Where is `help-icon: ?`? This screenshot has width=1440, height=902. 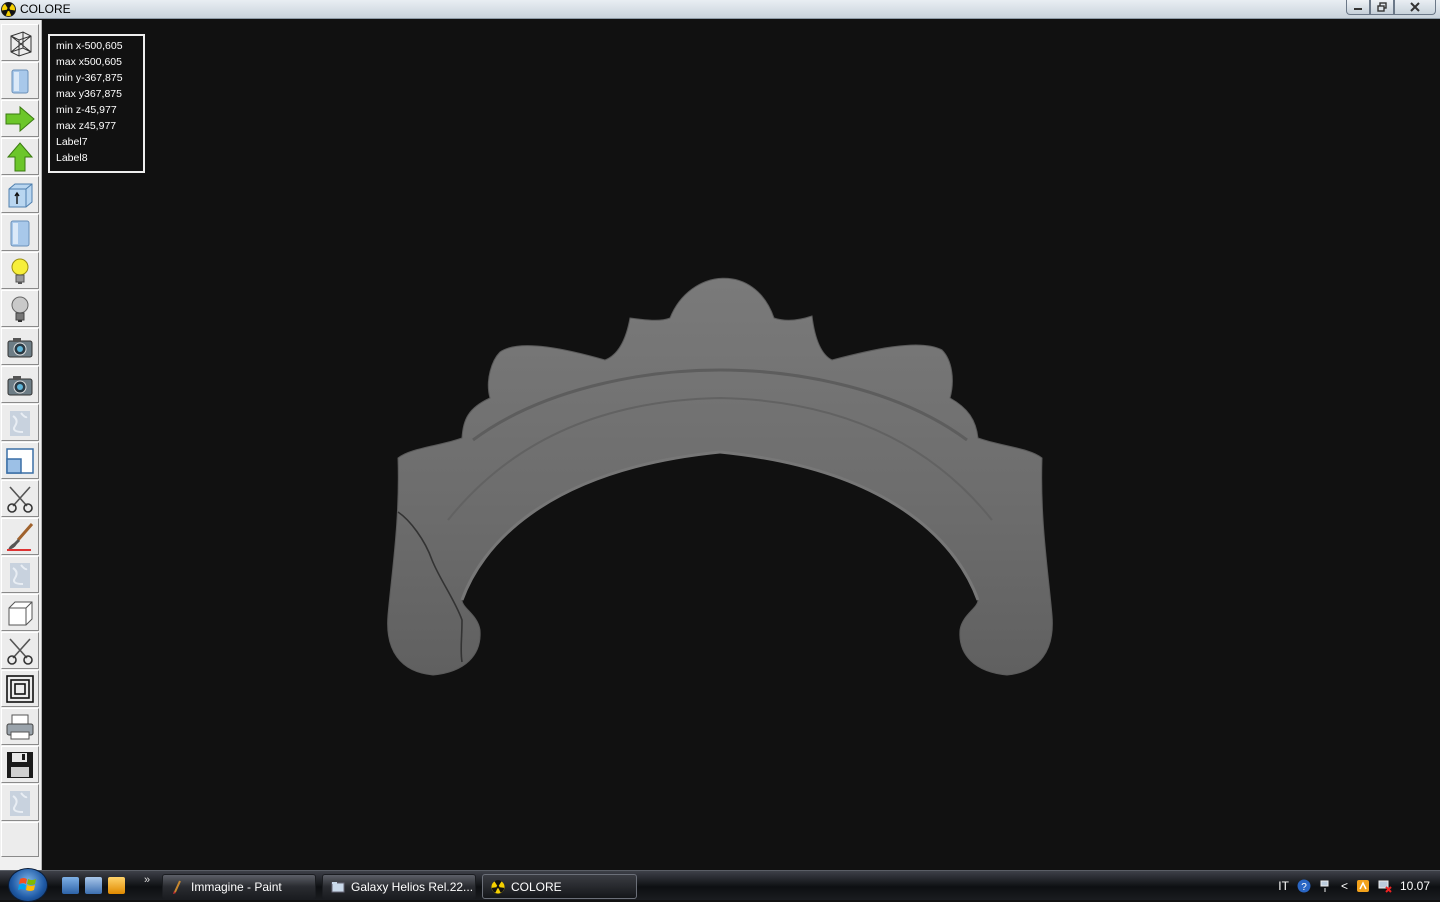 help-icon: ? is located at coordinates (1304, 886).